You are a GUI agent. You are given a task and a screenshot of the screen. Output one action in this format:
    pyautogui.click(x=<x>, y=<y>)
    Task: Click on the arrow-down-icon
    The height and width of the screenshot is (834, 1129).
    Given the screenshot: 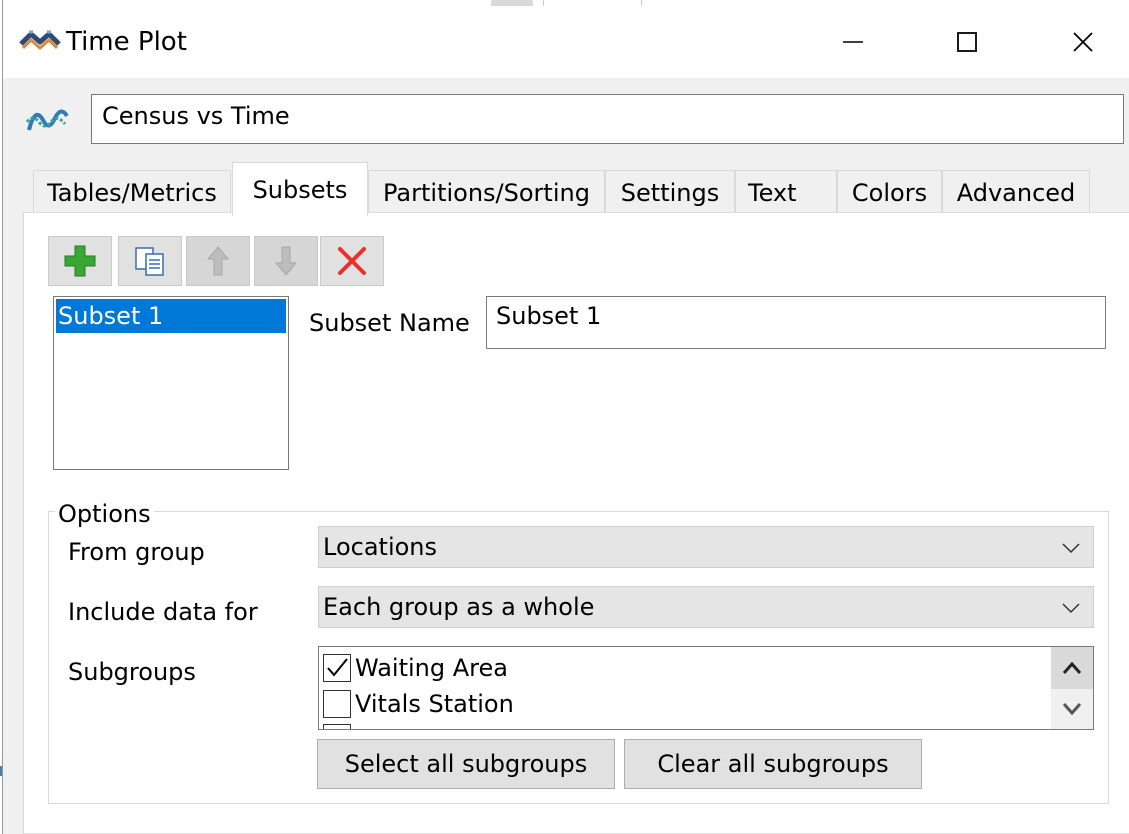 What is the action you would take?
    pyautogui.click(x=286, y=261)
    